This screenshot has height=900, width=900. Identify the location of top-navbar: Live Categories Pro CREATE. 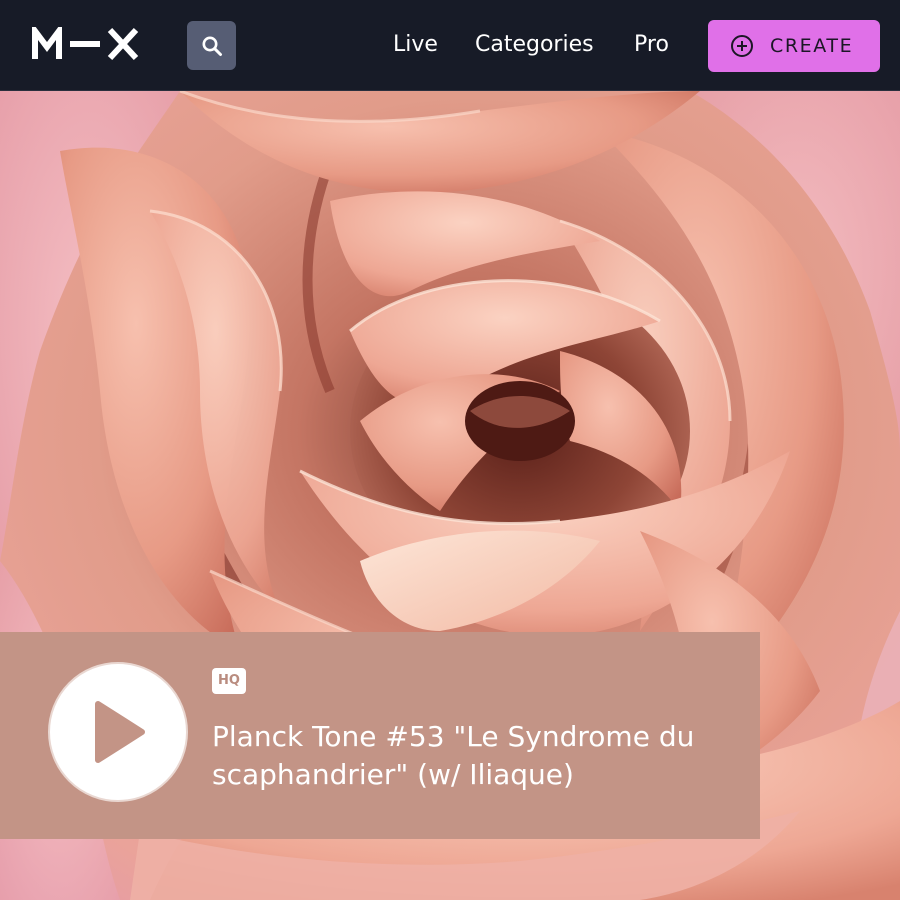
(450, 45).